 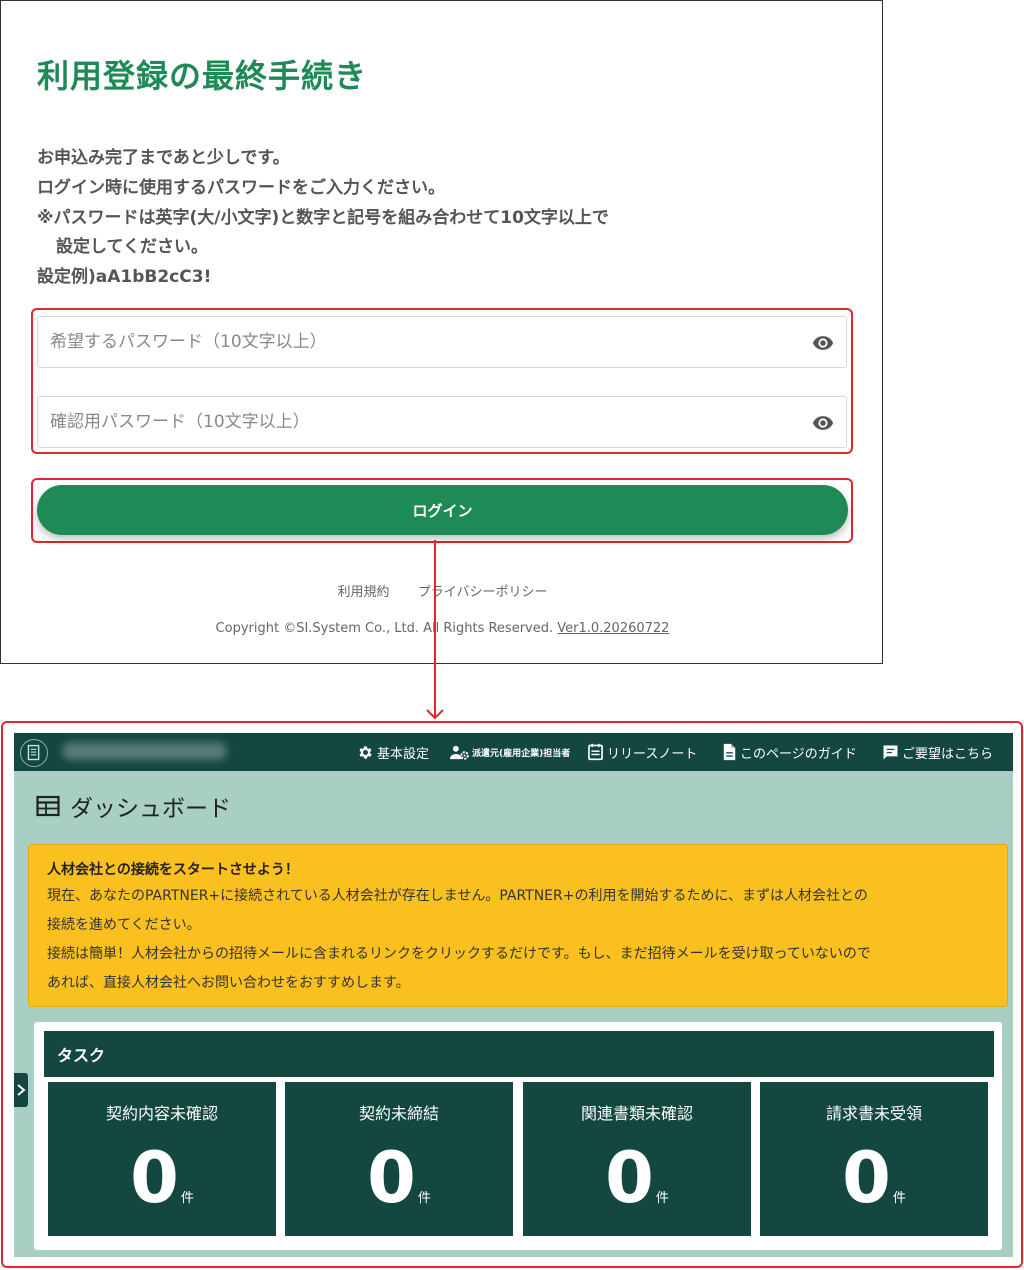 What do you see at coordinates (323, 218) in the screenshot?
I see `description-line-3: ※パスワードは英字(大/小文字)と数字と記号を組み合わせて10文字以上で` at bounding box center [323, 218].